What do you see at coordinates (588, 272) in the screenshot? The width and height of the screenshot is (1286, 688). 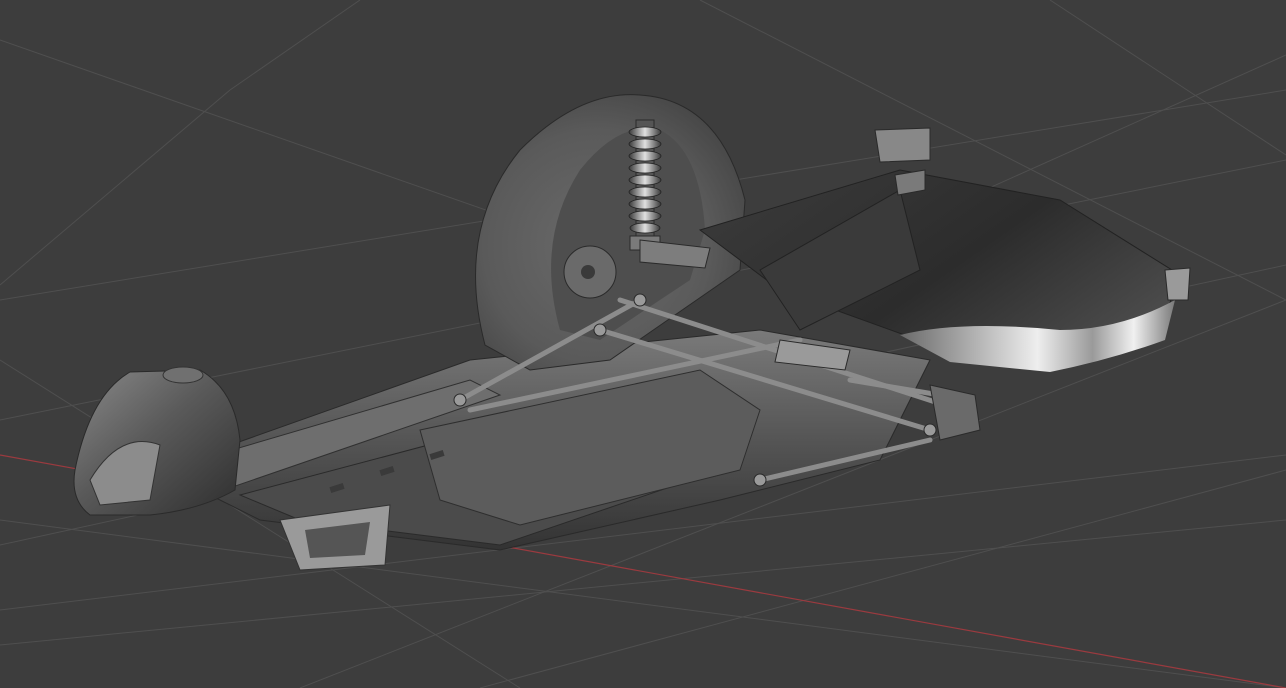 I see `hub-center` at bounding box center [588, 272].